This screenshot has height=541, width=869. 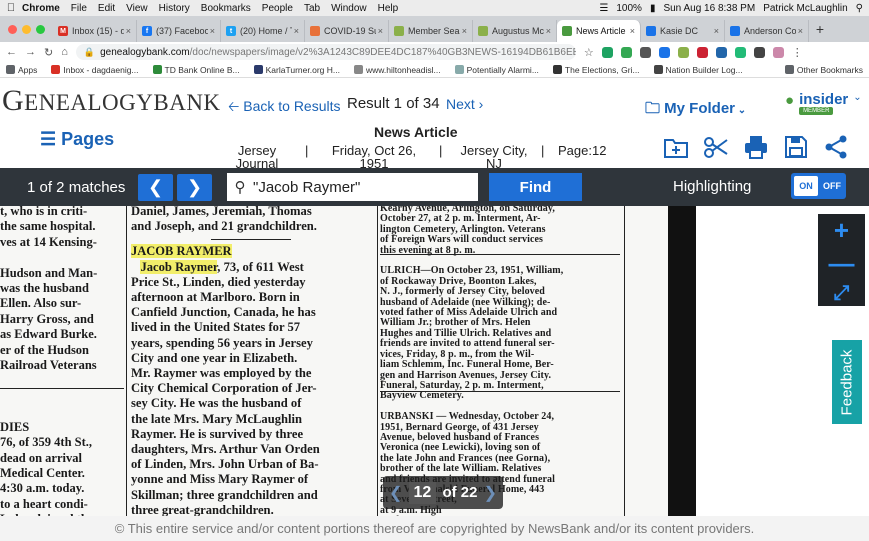 I want to click on puzzle-icon, so click(x=759, y=52).